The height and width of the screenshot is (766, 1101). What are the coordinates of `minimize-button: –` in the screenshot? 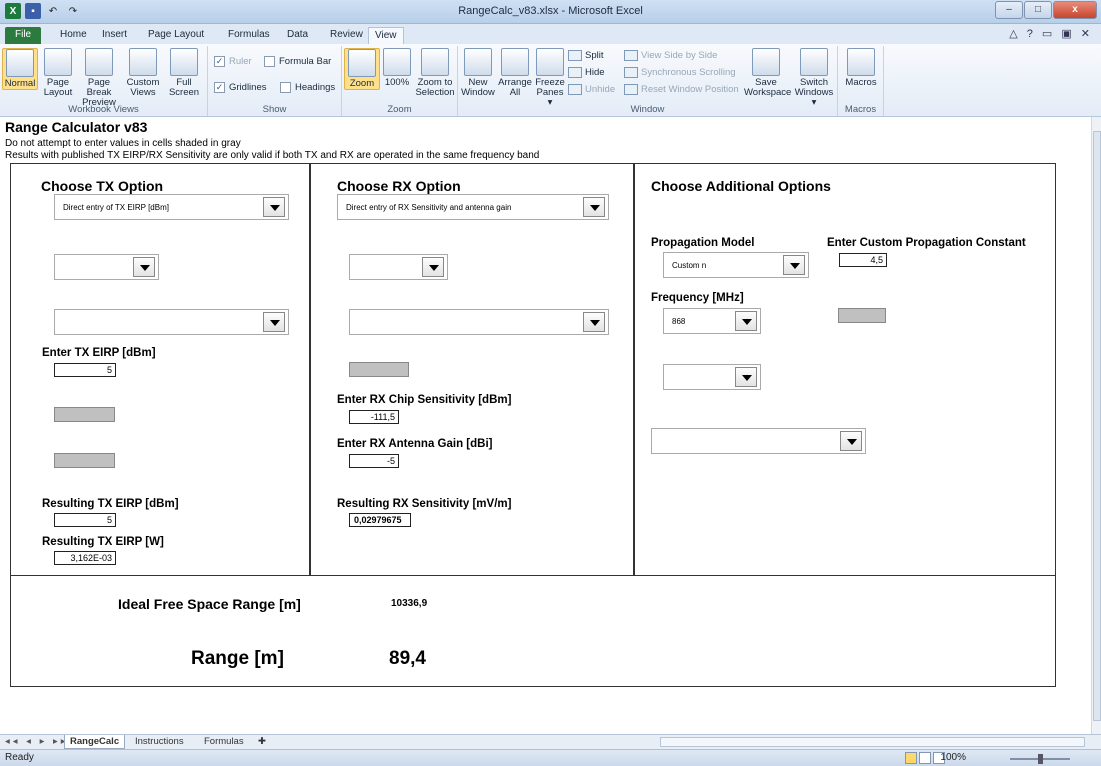 It's located at (1009, 10).